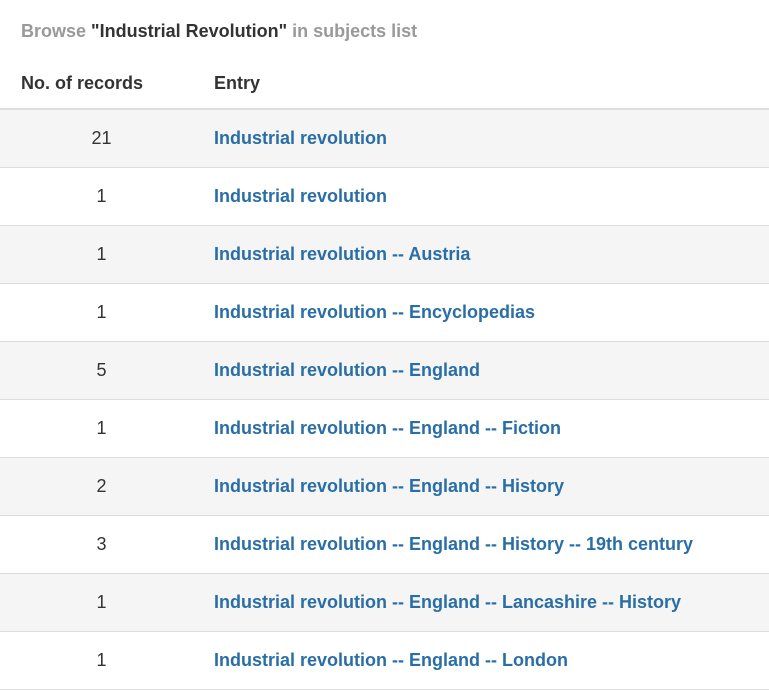 The height and width of the screenshot is (690, 769). I want to click on table-row: 5 Industrial revolution -- England, so click(384, 370).